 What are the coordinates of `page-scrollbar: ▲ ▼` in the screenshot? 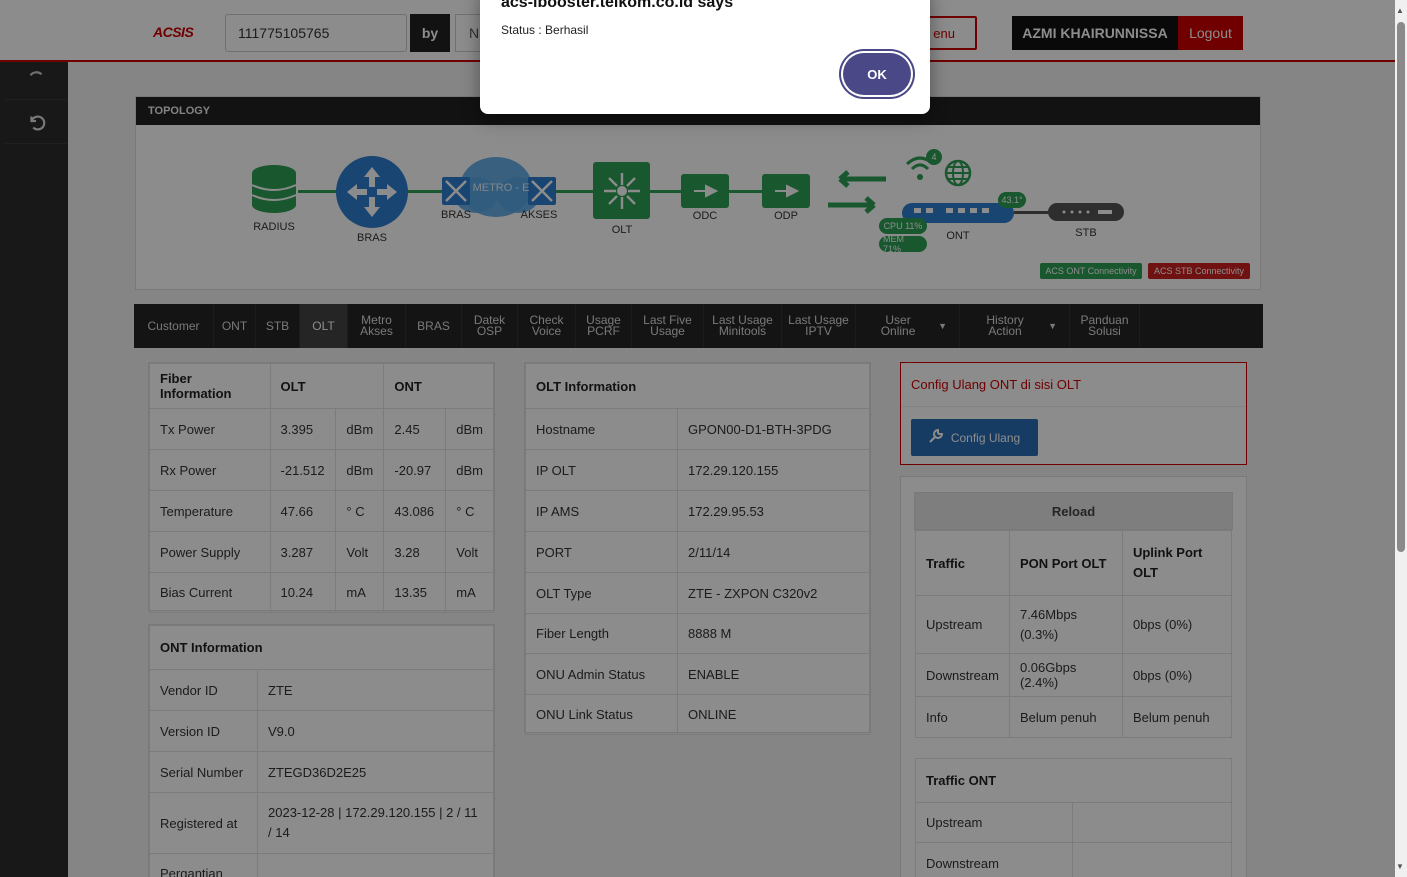 It's located at (1401, 438).